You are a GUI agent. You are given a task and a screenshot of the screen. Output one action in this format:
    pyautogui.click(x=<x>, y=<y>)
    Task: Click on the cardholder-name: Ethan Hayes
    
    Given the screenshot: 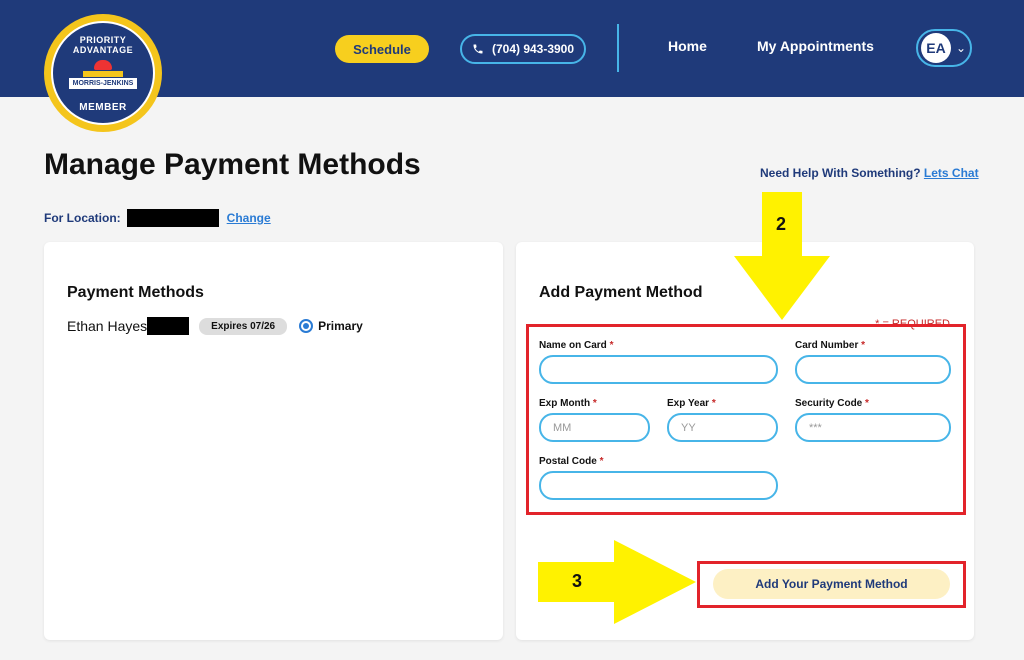 What is the action you would take?
    pyautogui.click(x=107, y=326)
    